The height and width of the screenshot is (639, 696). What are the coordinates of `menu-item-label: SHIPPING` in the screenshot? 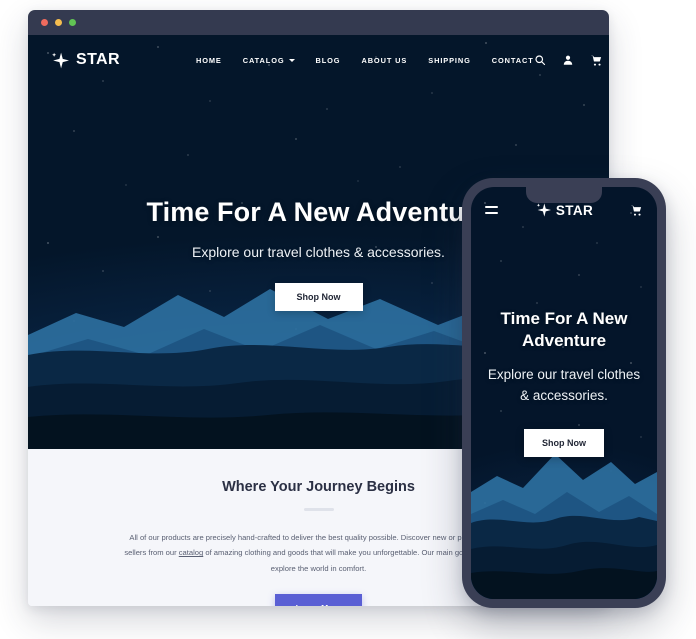 It's located at (449, 60).